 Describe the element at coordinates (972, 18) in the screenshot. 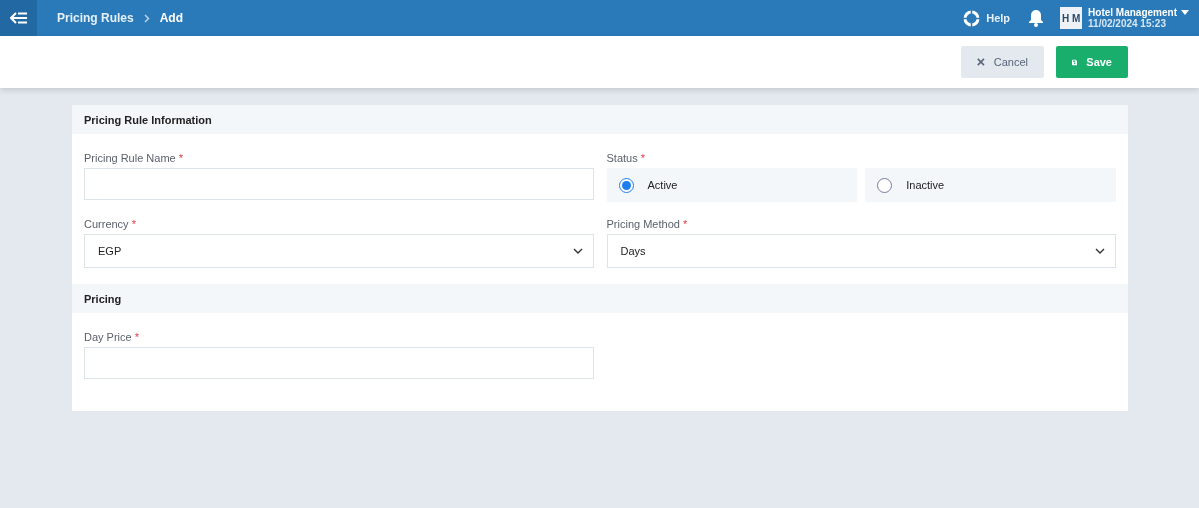

I see `lifebuoy-icon` at that location.